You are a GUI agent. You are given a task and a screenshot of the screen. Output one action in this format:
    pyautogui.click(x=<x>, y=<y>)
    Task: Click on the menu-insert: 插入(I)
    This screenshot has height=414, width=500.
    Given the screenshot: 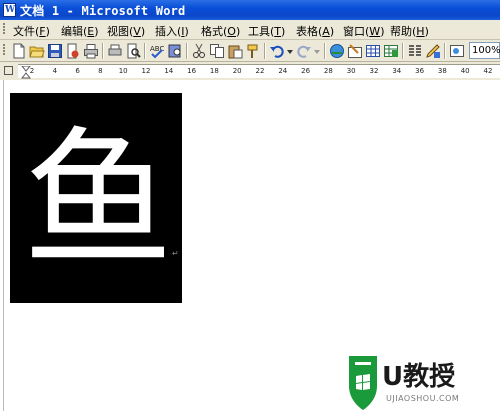 What is the action you would take?
    pyautogui.click(x=172, y=31)
    